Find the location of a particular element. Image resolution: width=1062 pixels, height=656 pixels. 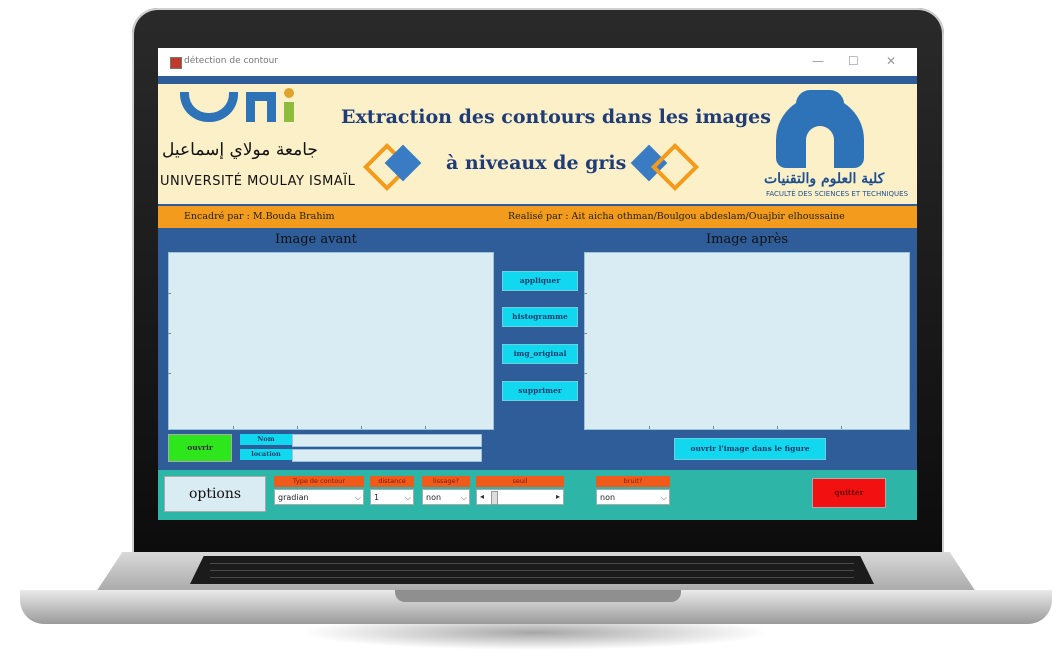

faculty-name-latin: FACULTÉ DES SCIENCES ET TECHNIQUES is located at coordinates (837, 194).